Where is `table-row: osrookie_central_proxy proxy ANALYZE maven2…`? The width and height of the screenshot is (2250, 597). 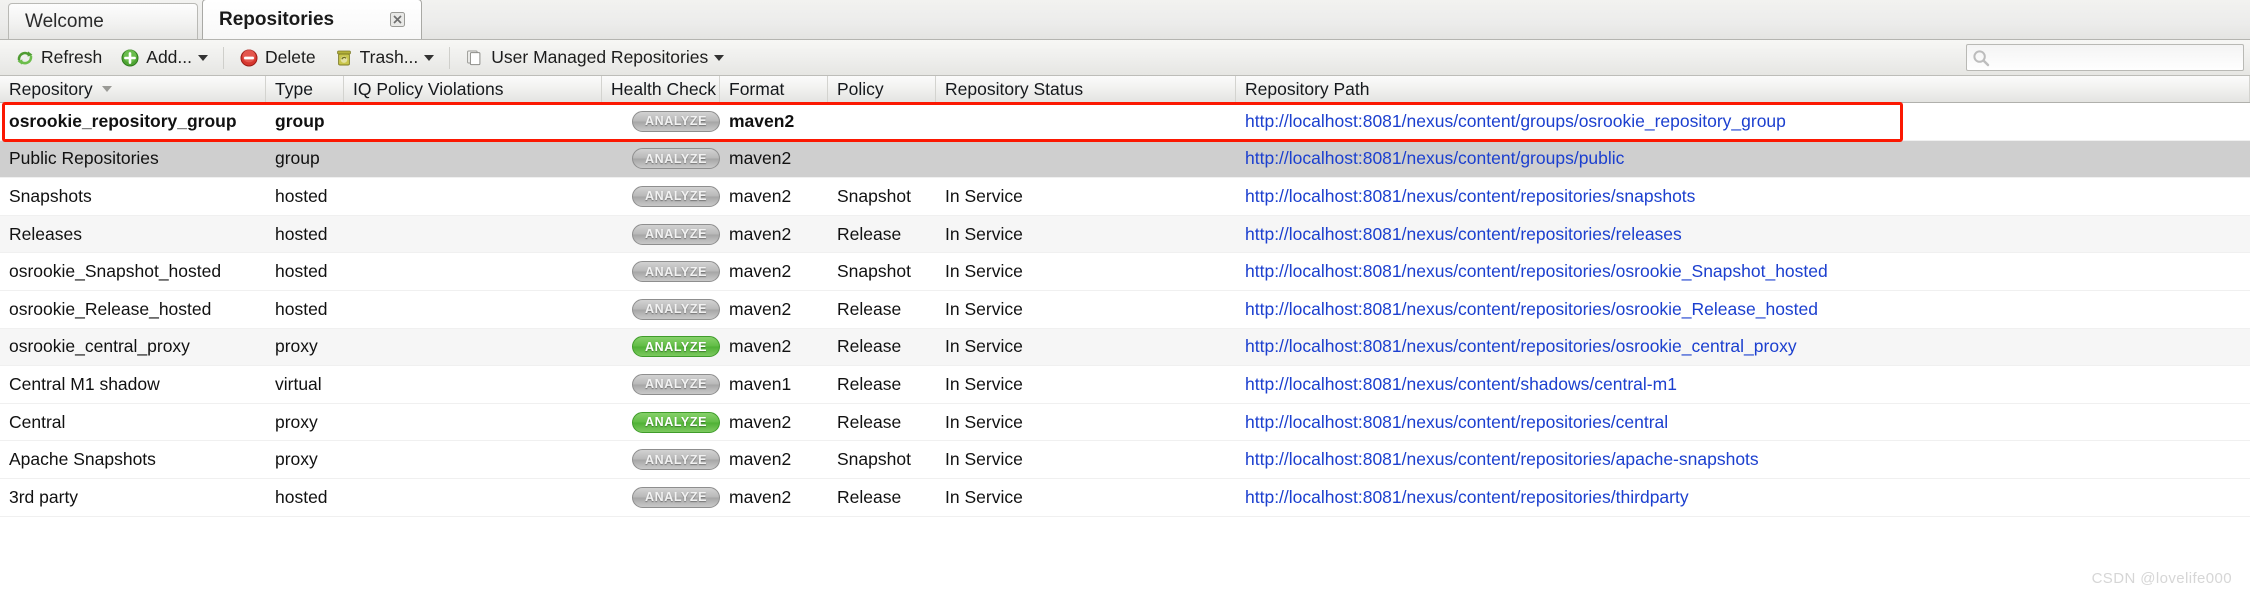
table-row: osrookie_central_proxy proxy ANALYZE maven2… is located at coordinates (1125, 347).